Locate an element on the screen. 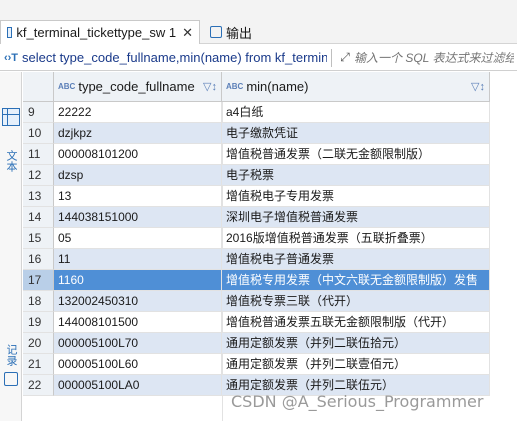  cell-min-name: 增值税电子普通发票 is located at coordinates (356, 259).